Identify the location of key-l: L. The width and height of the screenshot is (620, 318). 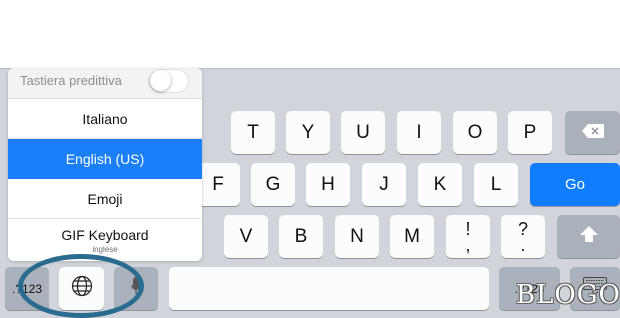
(496, 184).